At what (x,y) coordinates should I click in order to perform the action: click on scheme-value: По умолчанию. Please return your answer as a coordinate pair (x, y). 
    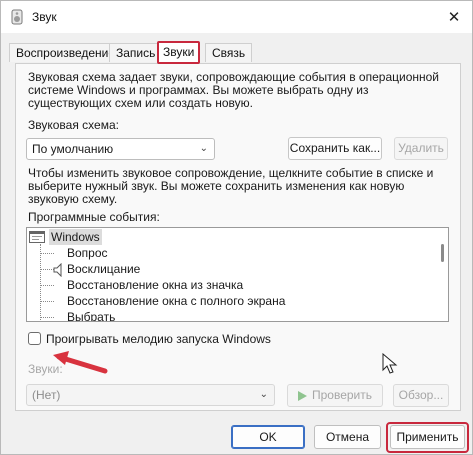
    Looking at the image, I should click on (73, 149).